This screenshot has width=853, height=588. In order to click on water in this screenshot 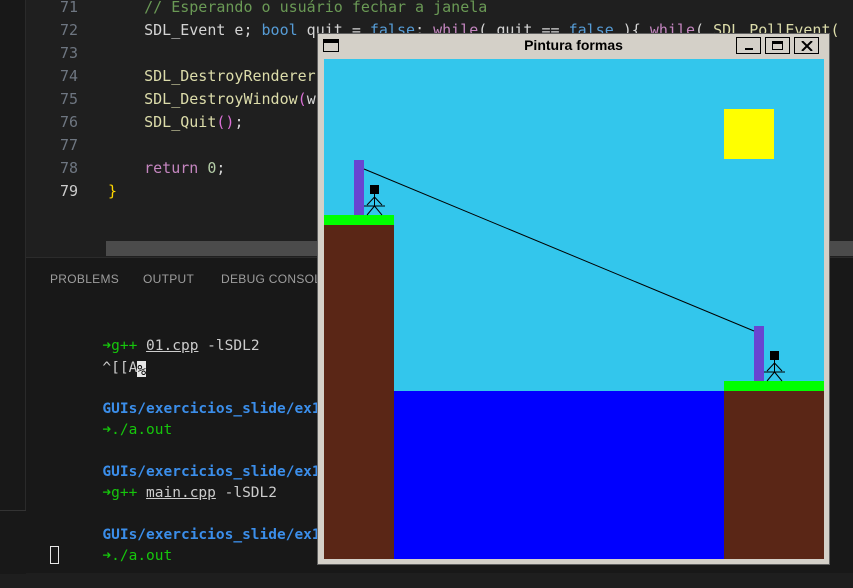, I will do `click(559, 475)`.